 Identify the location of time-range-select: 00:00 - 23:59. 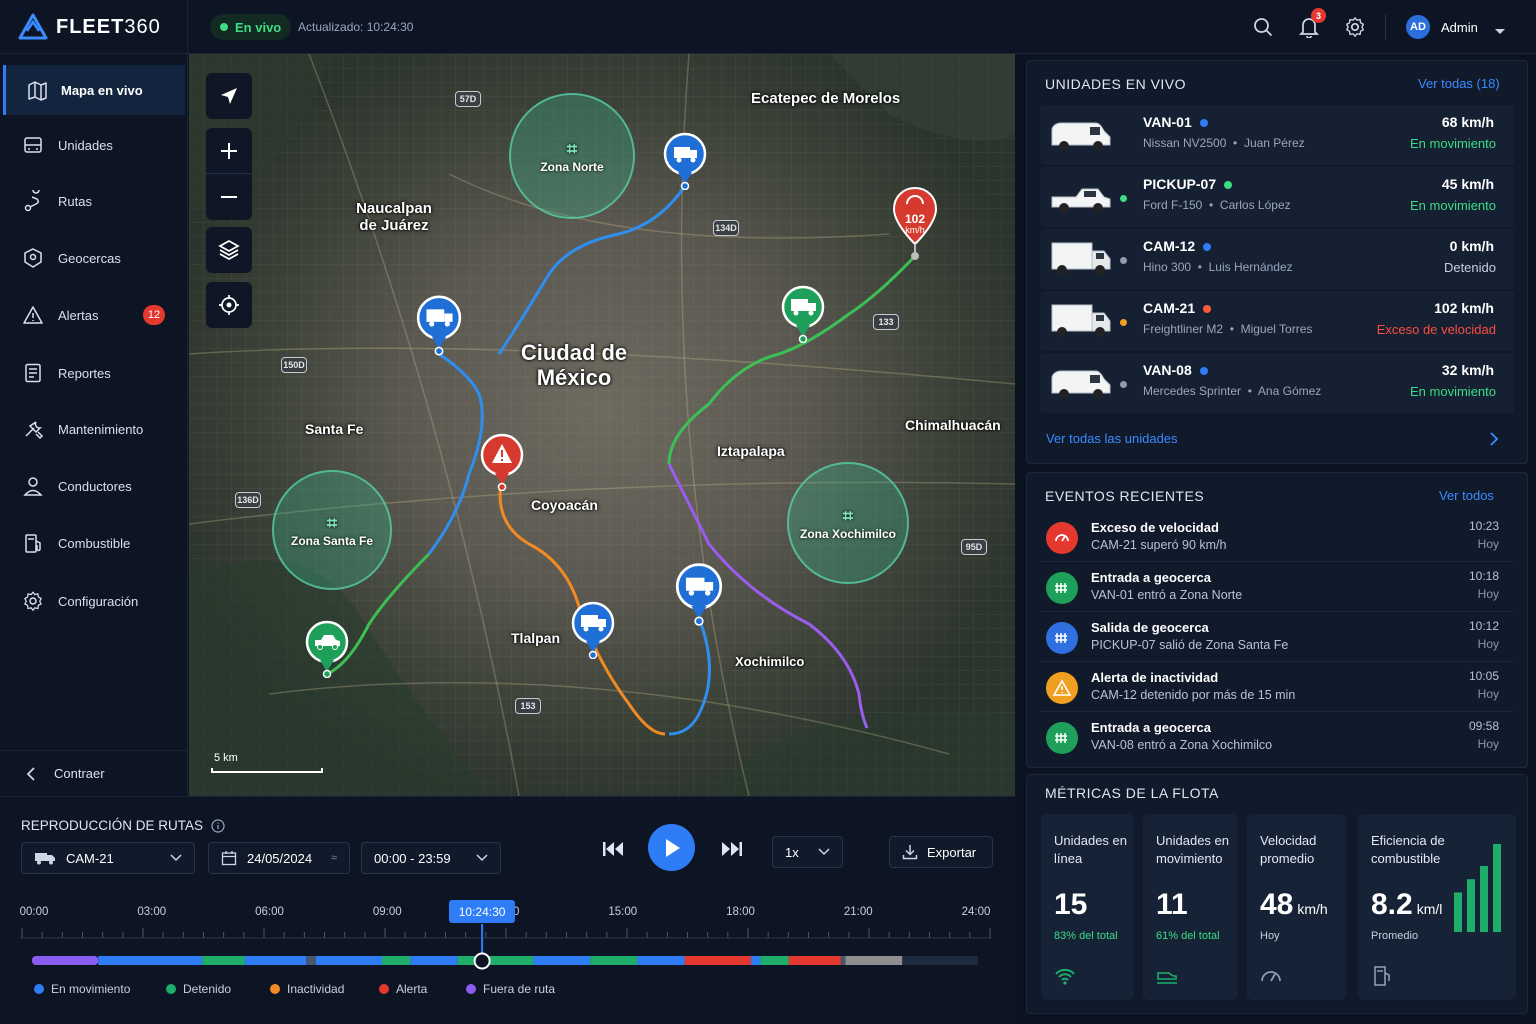
(431, 858).